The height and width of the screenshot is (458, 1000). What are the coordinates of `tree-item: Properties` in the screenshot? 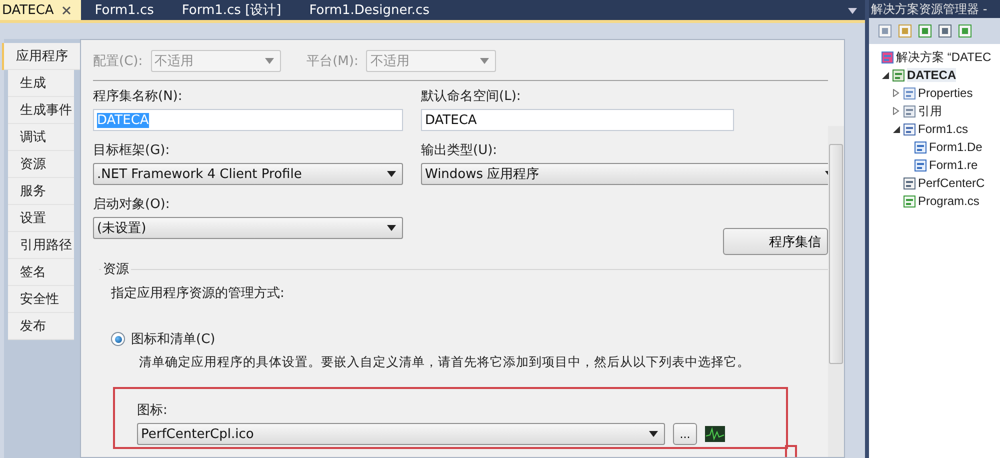 It's located at (945, 93).